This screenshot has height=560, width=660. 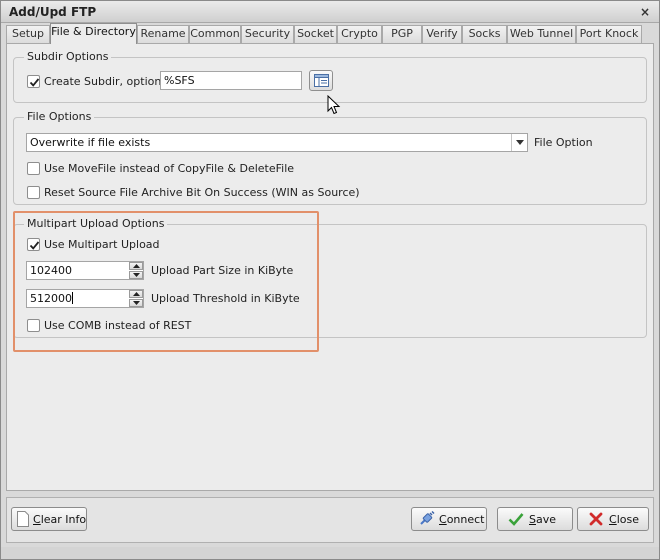 What do you see at coordinates (225, 298) in the screenshot?
I see `threshold-label: Upload Threshold in KiByte` at bounding box center [225, 298].